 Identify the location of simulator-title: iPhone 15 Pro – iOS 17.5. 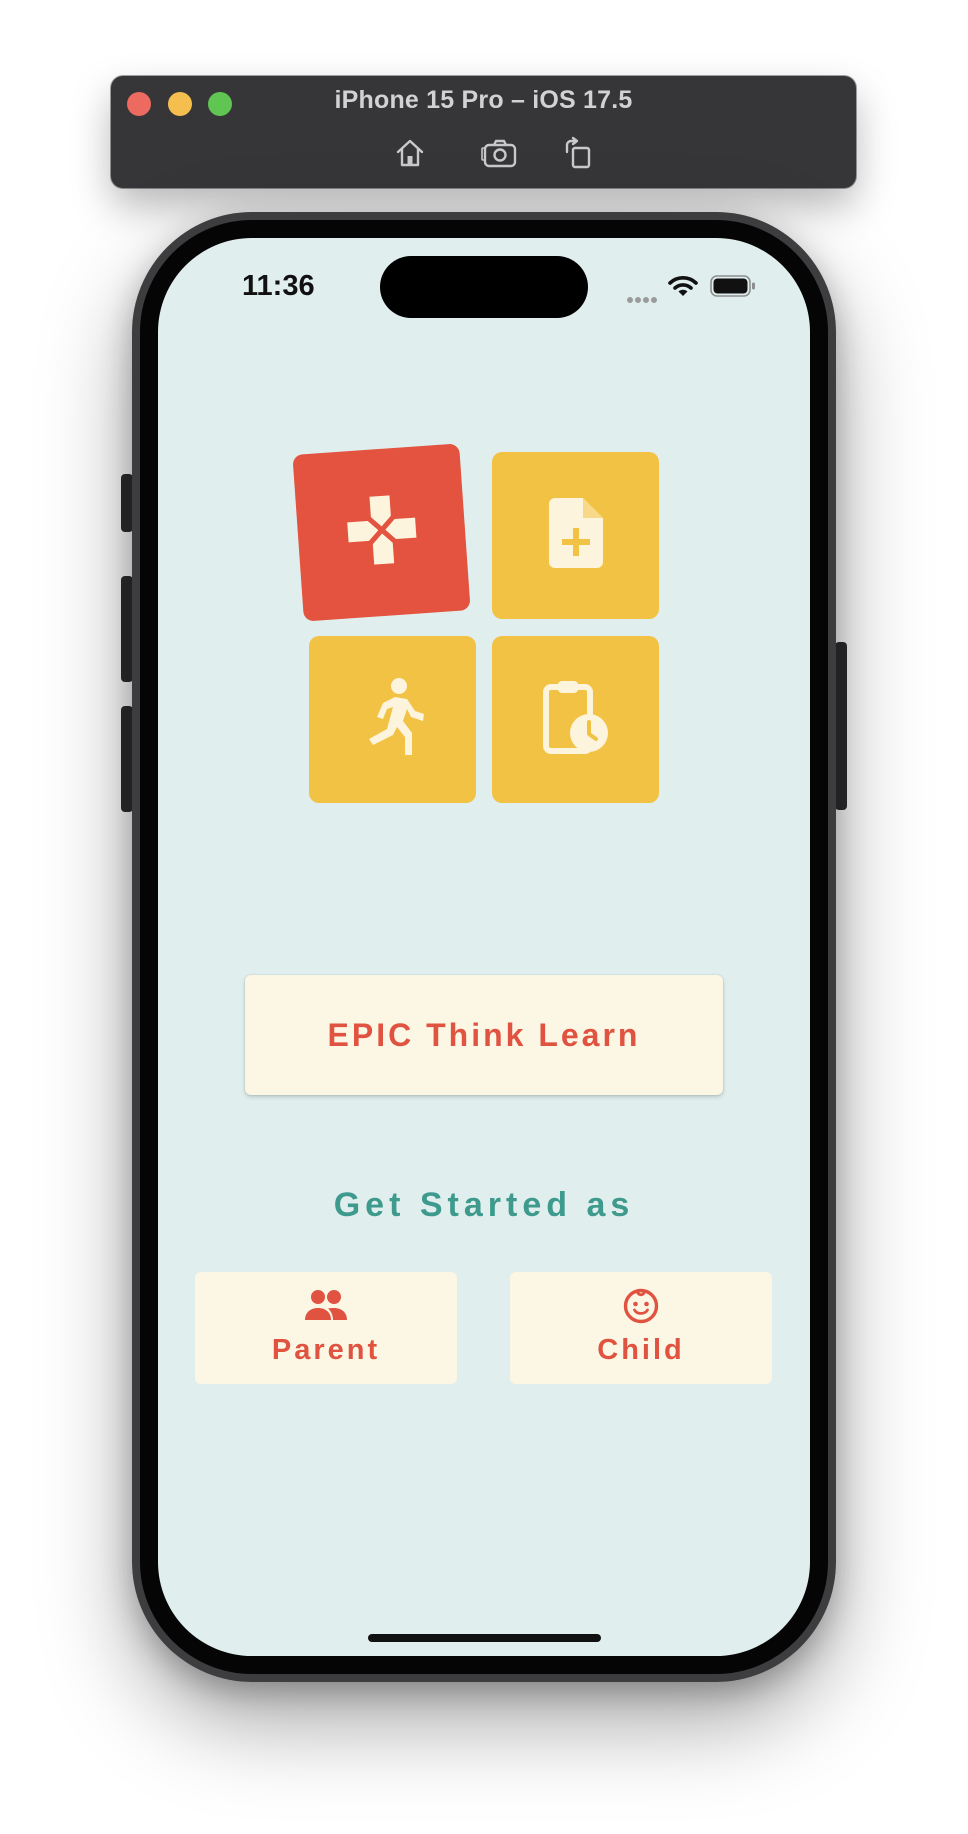
(483, 100).